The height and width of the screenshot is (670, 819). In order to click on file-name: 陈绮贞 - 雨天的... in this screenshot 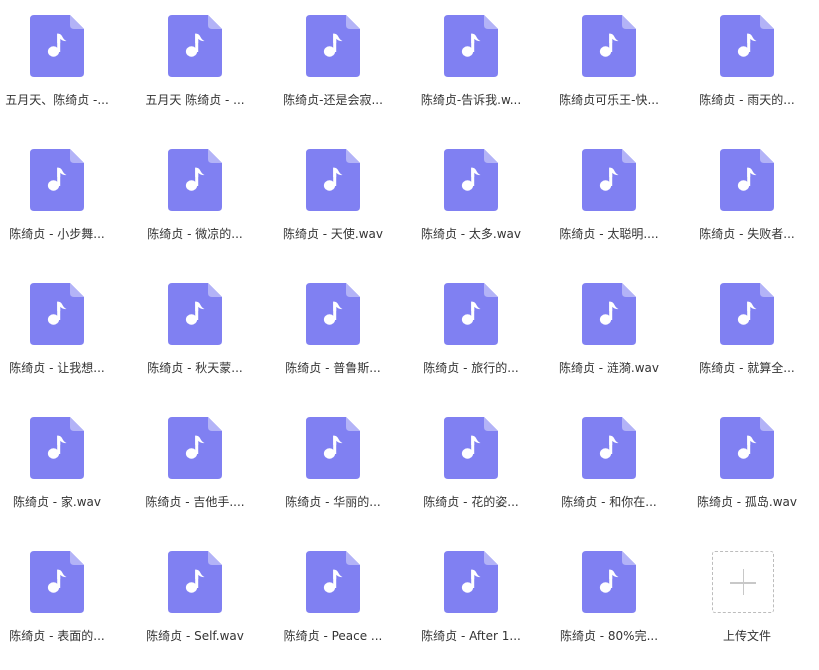, I will do `click(747, 100)`.